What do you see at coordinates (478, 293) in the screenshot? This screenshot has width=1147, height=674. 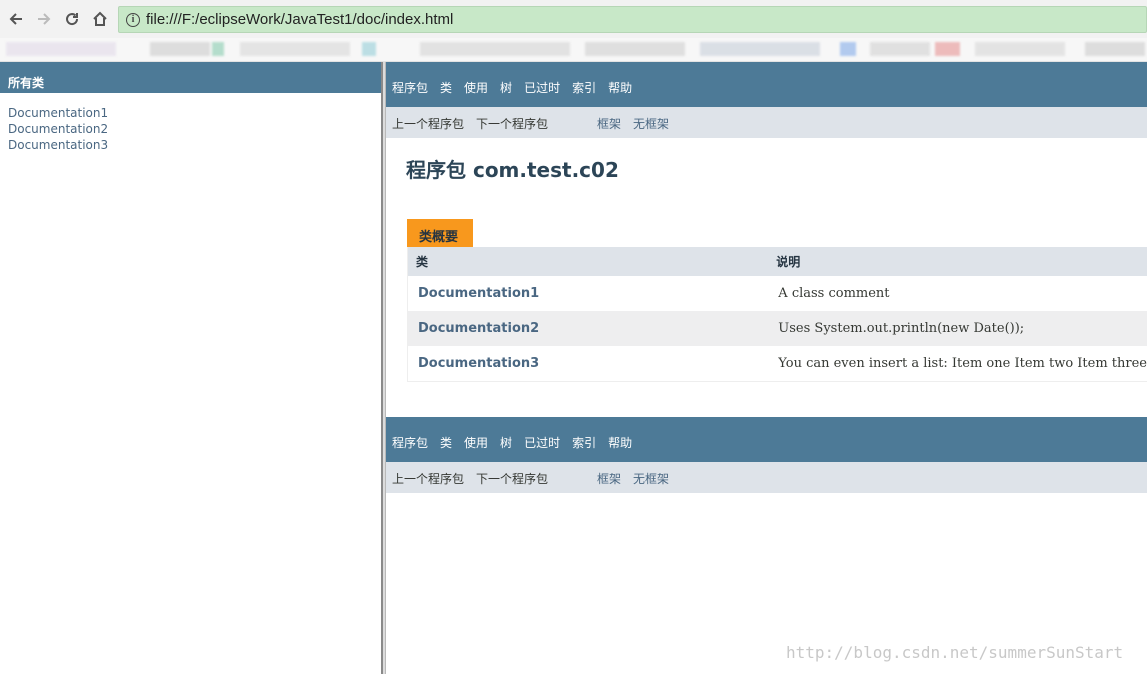 I see `class-link: Documentation1` at bounding box center [478, 293].